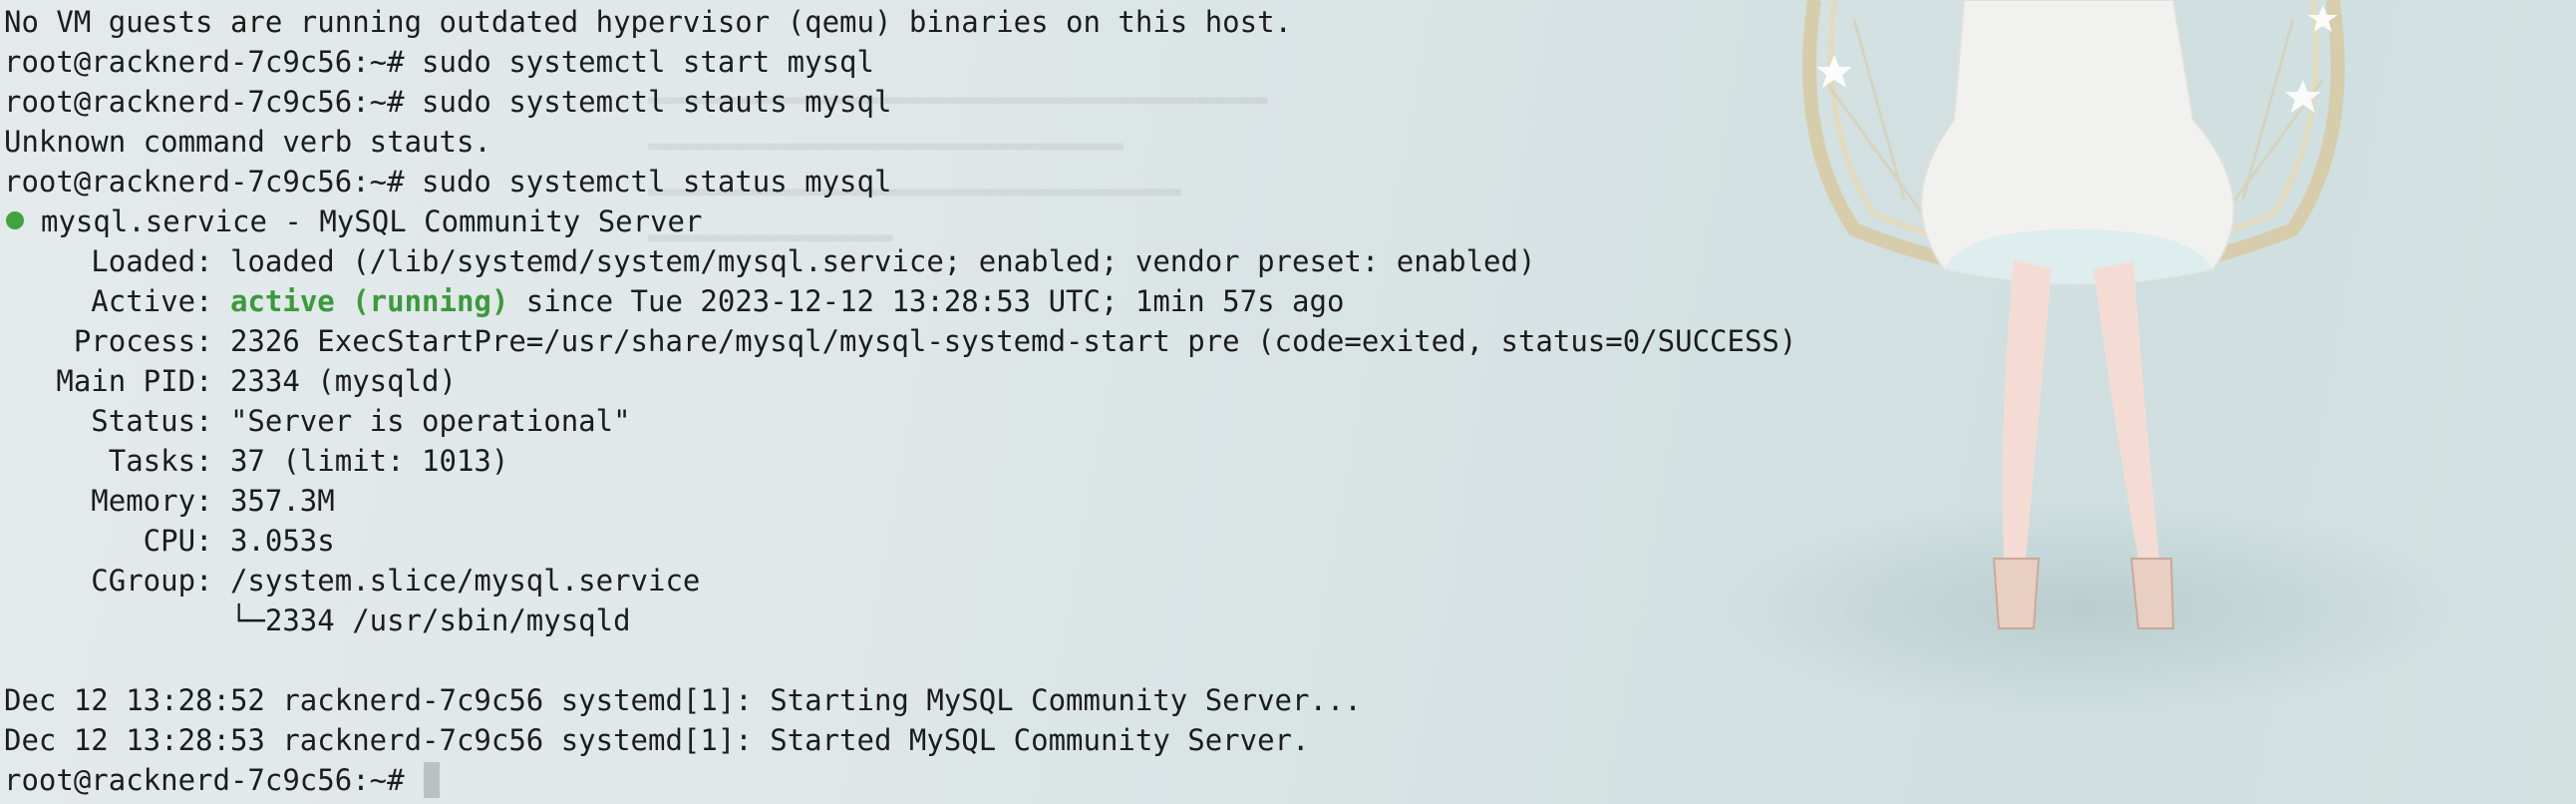 Image resolution: width=2576 pixels, height=804 pixels. Describe the element at coordinates (432, 780) in the screenshot. I see `terminal-cursor-icon` at that location.